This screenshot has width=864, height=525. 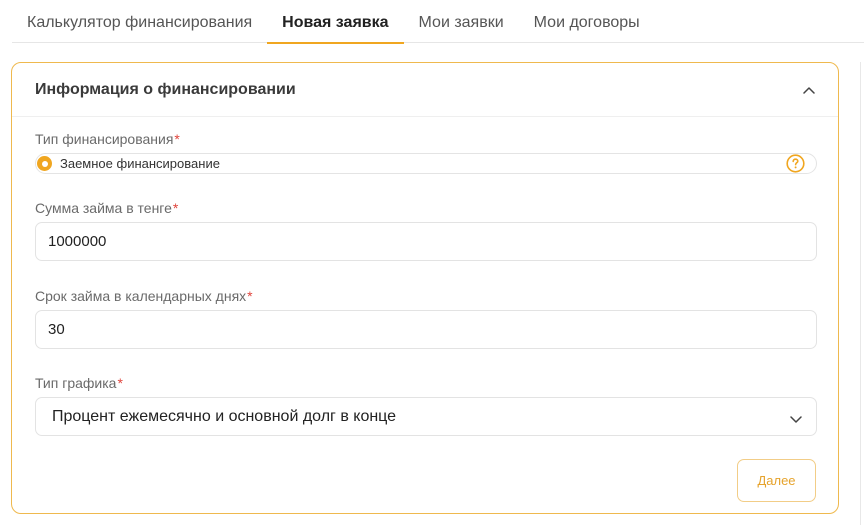 I want to click on schedule-type-label: Тип графика*, so click(x=79, y=383).